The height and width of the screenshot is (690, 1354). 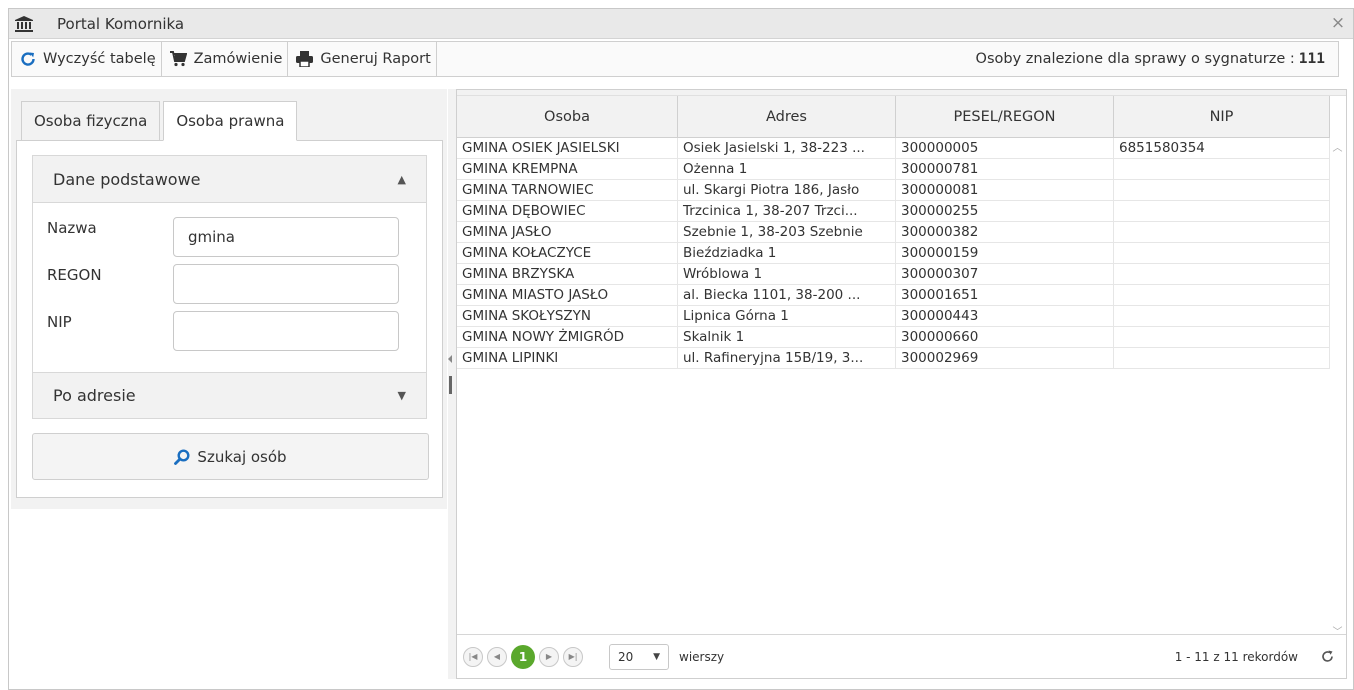 What do you see at coordinates (473, 656) in the screenshot?
I see `first-page-icon: |◀` at bounding box center [473, 656].